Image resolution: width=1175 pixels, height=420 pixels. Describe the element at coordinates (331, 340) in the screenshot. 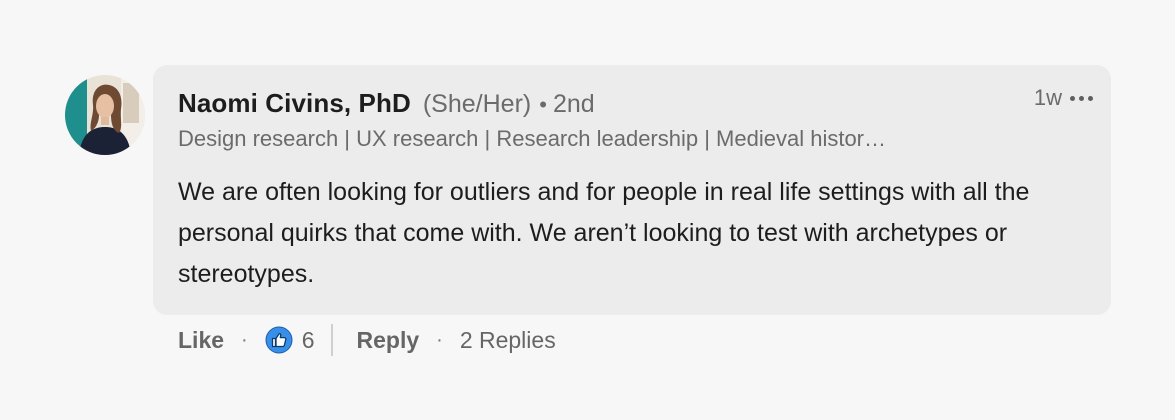

I see `divider` at that location.